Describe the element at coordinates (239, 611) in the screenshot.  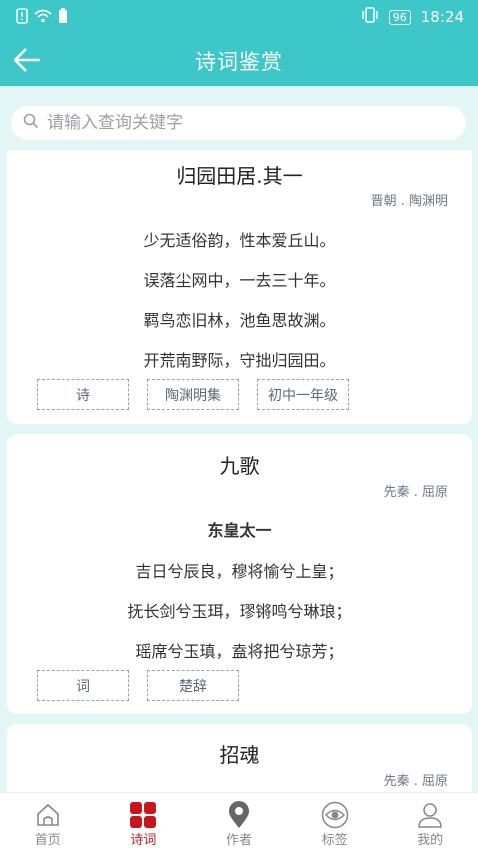
I see `poem-line: 抚长剑兮玉珥，璆锵鸣兮琳琅；` at that location.